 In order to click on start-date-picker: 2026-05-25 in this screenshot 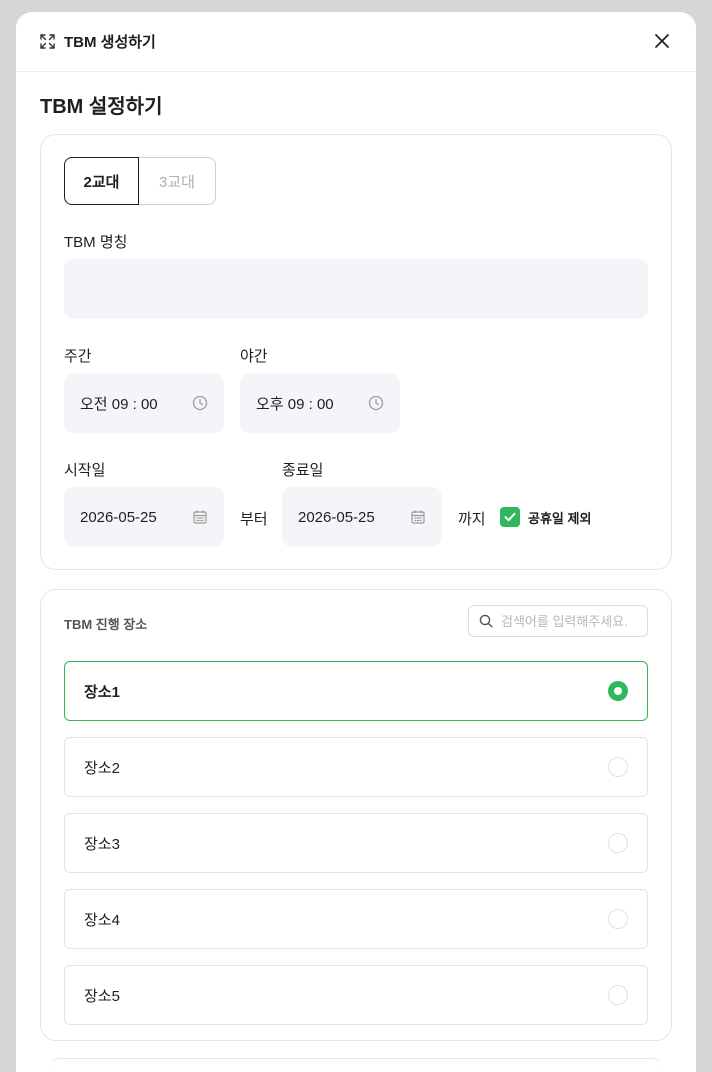, I will do `click(144, 517)`.